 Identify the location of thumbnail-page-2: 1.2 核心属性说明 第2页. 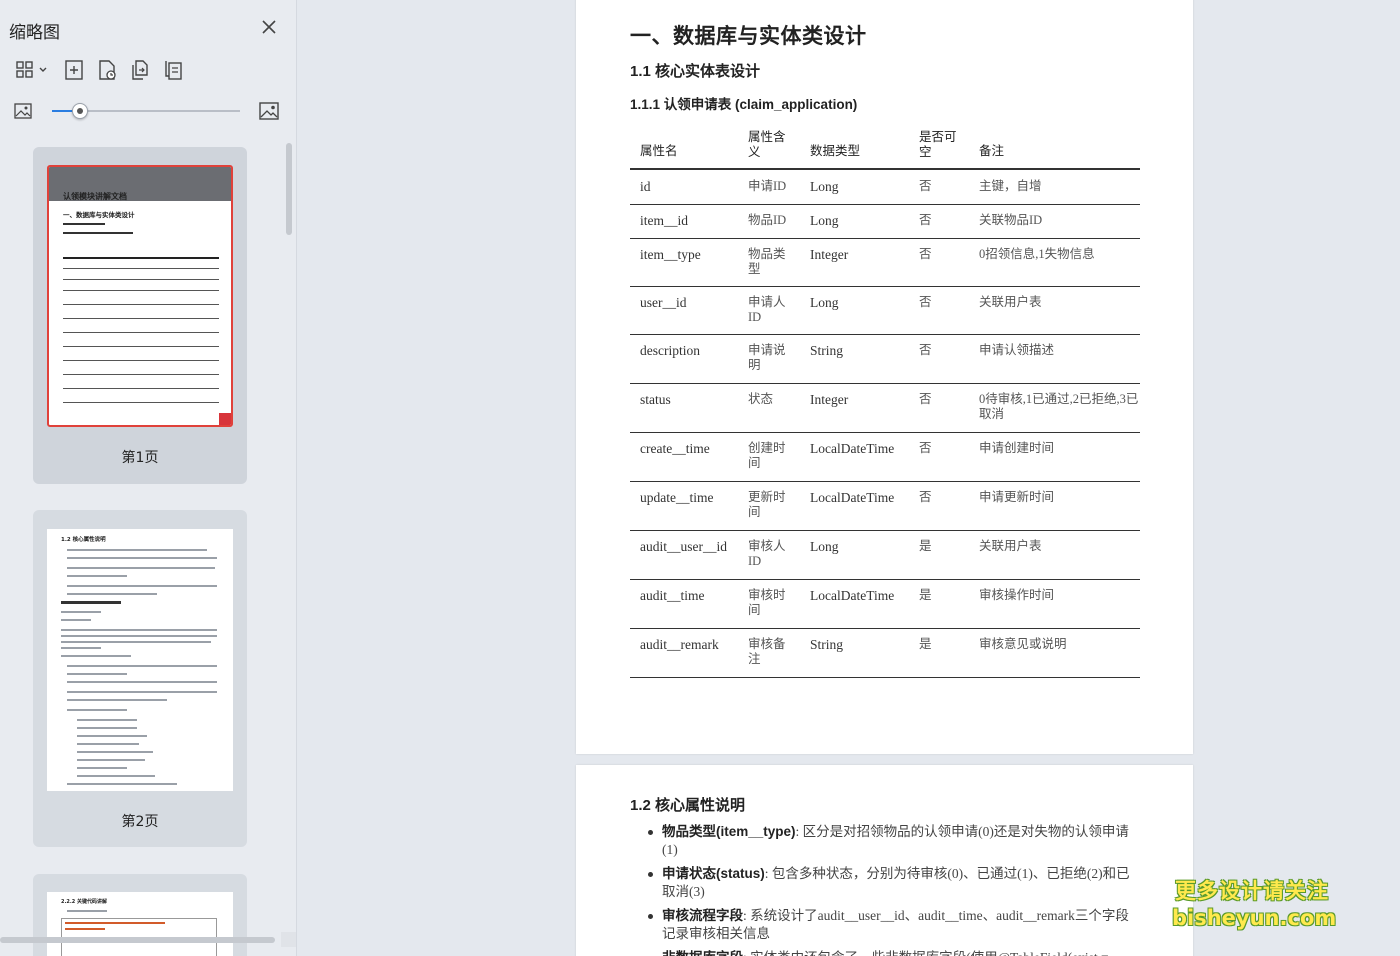
(140, 678).